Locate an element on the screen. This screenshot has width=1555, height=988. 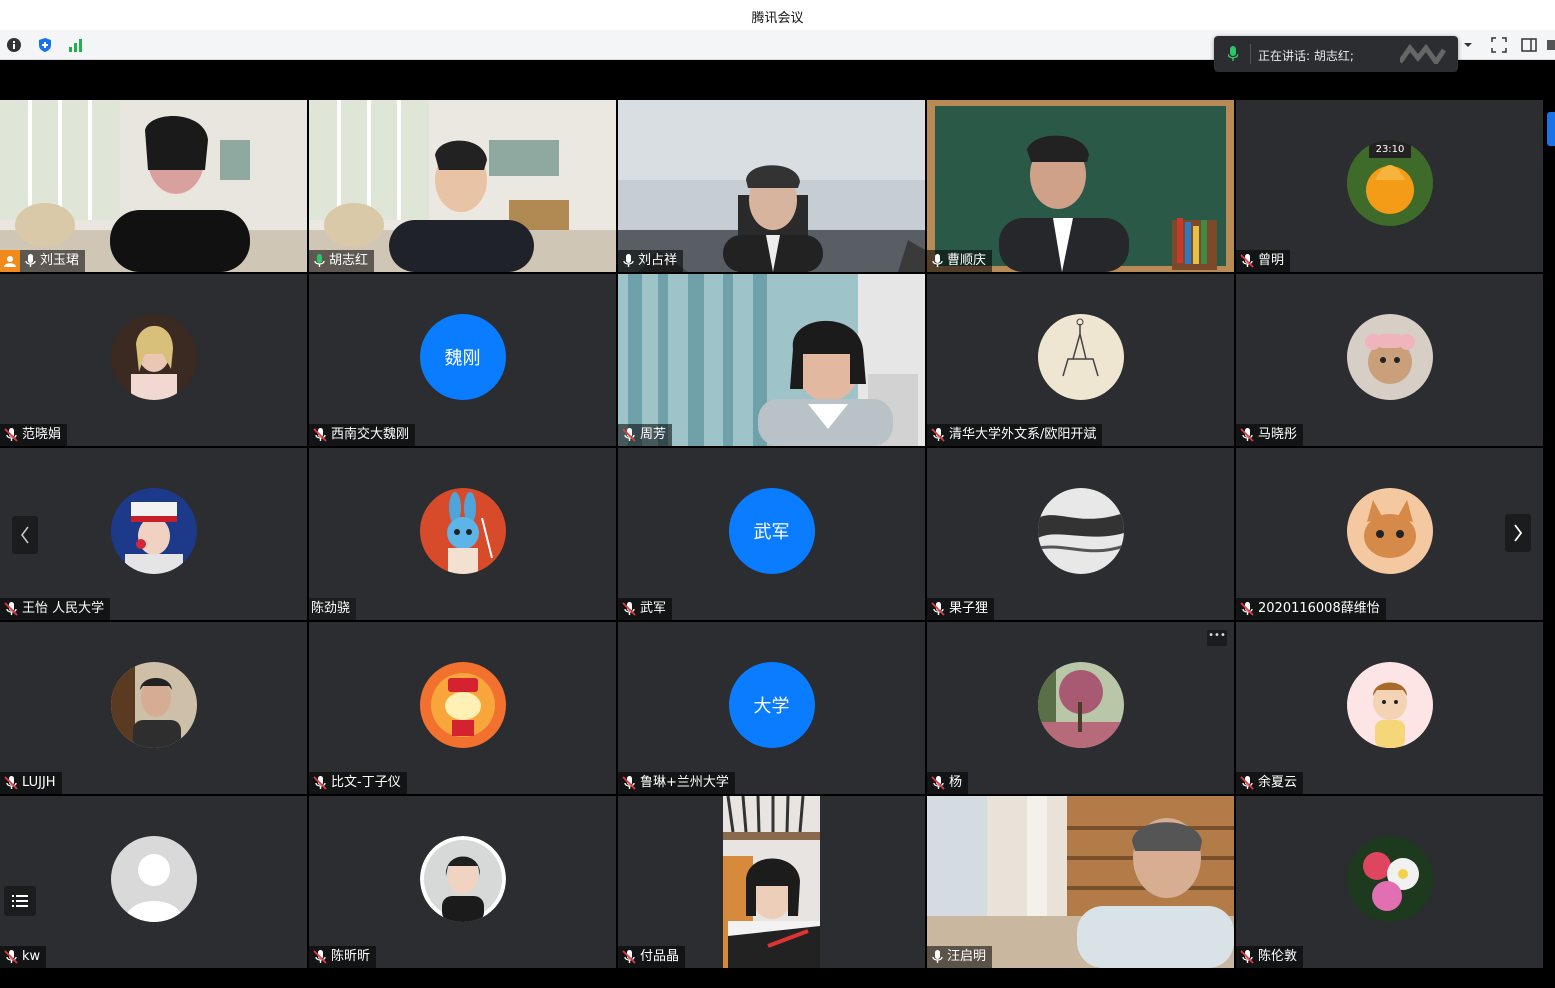
participant-name-tag: 刘玉珺 is located at coordinates (43, 261).